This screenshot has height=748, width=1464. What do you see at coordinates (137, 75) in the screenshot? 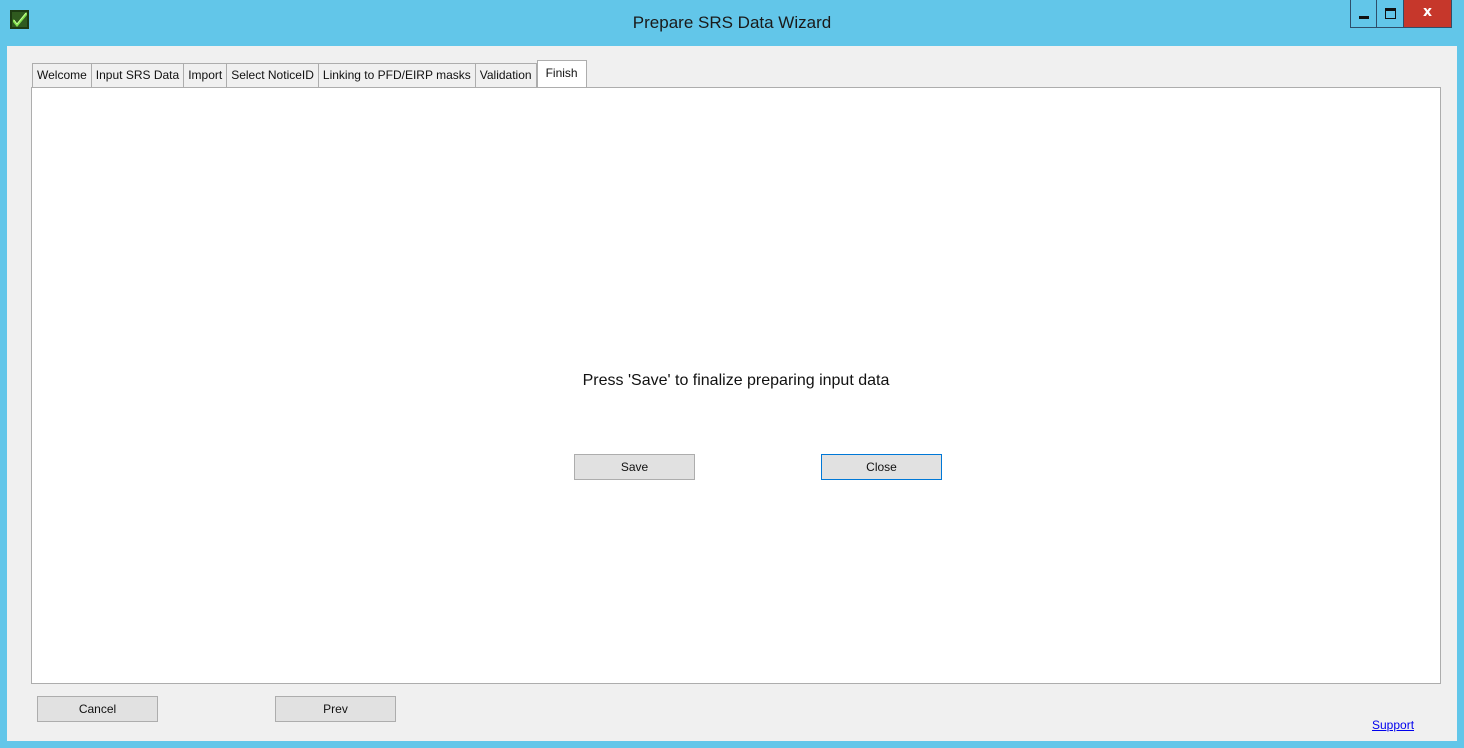
I see `tab-input-srs-data: Input SRS Data` at bounding box center [137, 75].